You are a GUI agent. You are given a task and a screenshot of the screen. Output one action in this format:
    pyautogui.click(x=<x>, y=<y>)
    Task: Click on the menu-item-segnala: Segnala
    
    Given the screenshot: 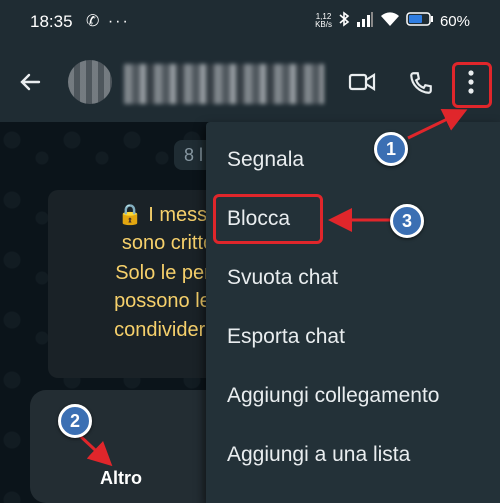 What is the action you would take?
    pyautogui.click(x=265, y=160)
    